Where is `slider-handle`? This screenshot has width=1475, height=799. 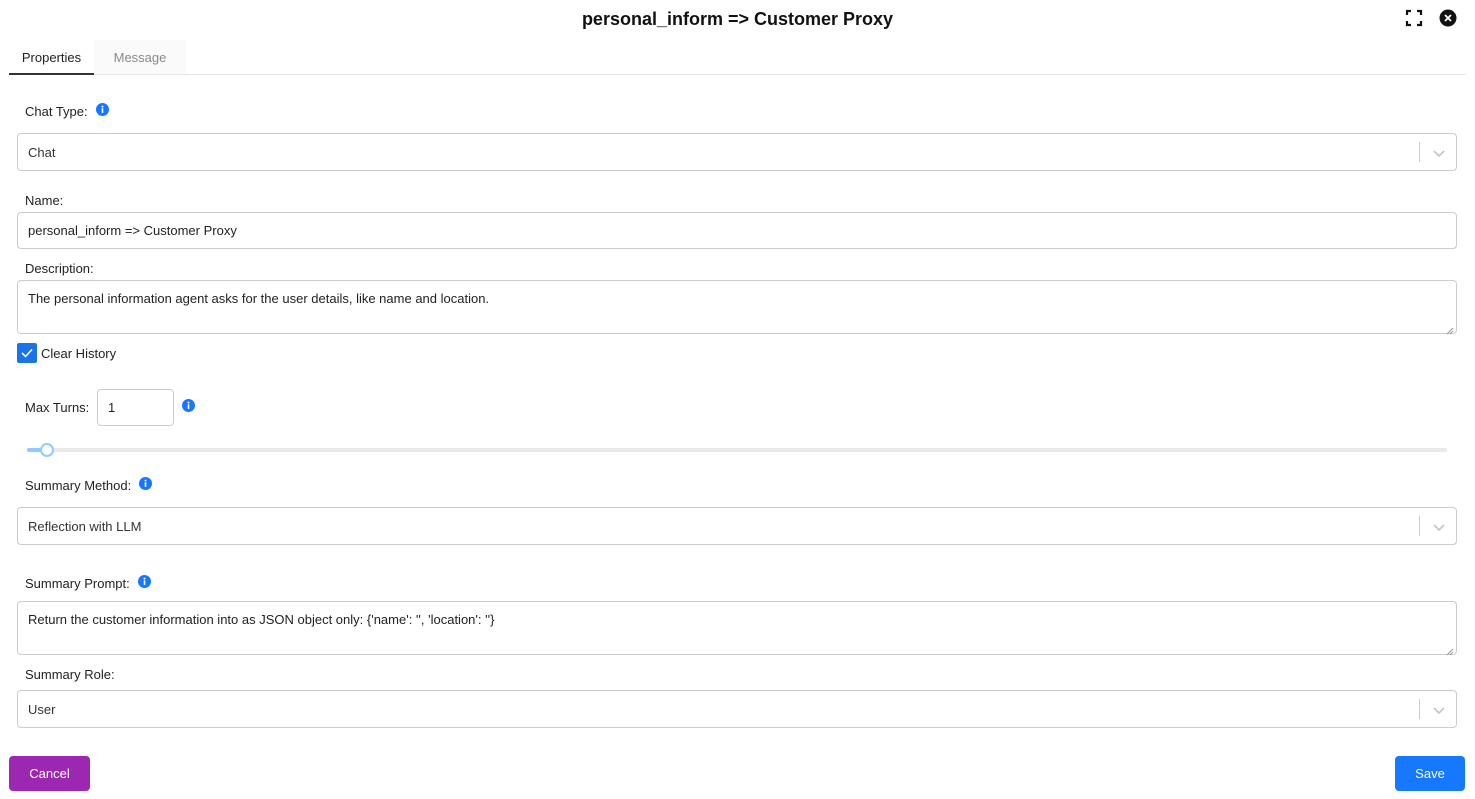 slider-handle is located at coordinates (47, 450).